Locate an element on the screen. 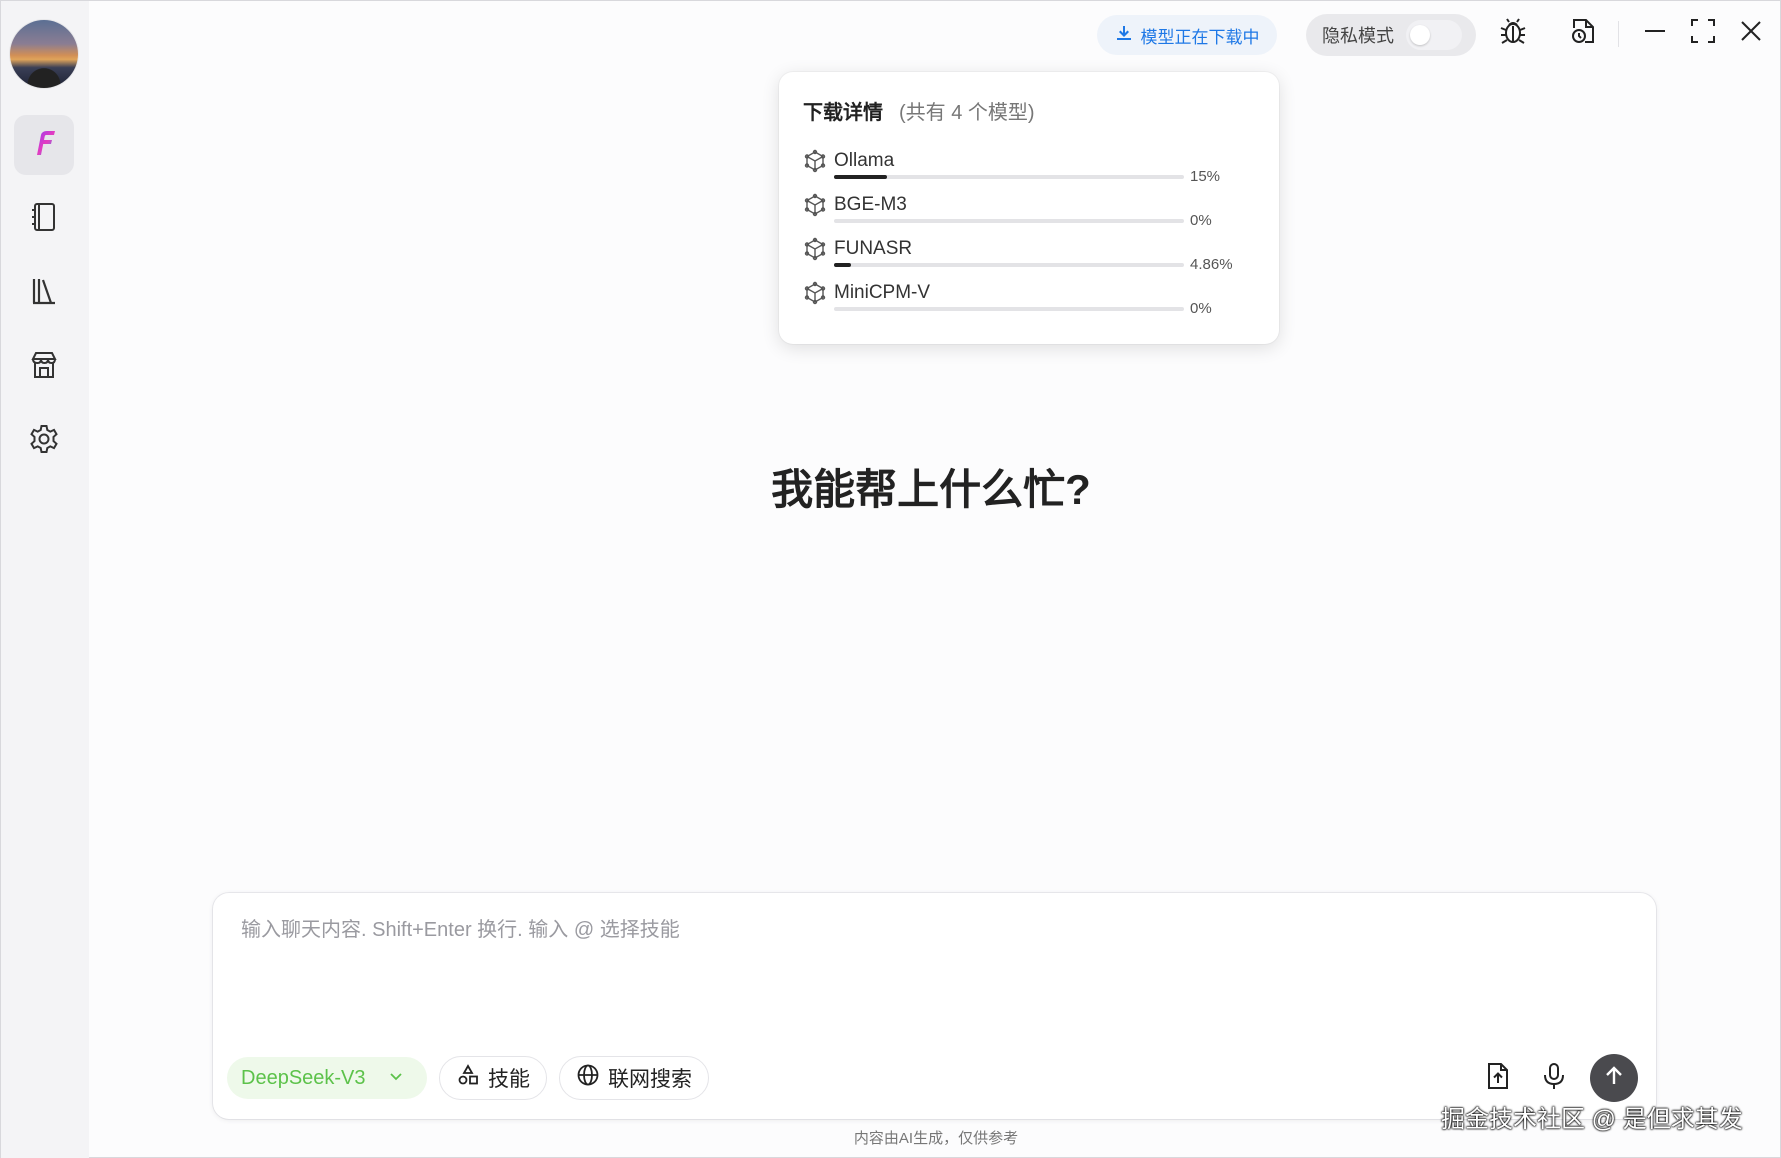 This screenshot has height=1158, width=1781. library-icon is located at coordinates (44, 293).